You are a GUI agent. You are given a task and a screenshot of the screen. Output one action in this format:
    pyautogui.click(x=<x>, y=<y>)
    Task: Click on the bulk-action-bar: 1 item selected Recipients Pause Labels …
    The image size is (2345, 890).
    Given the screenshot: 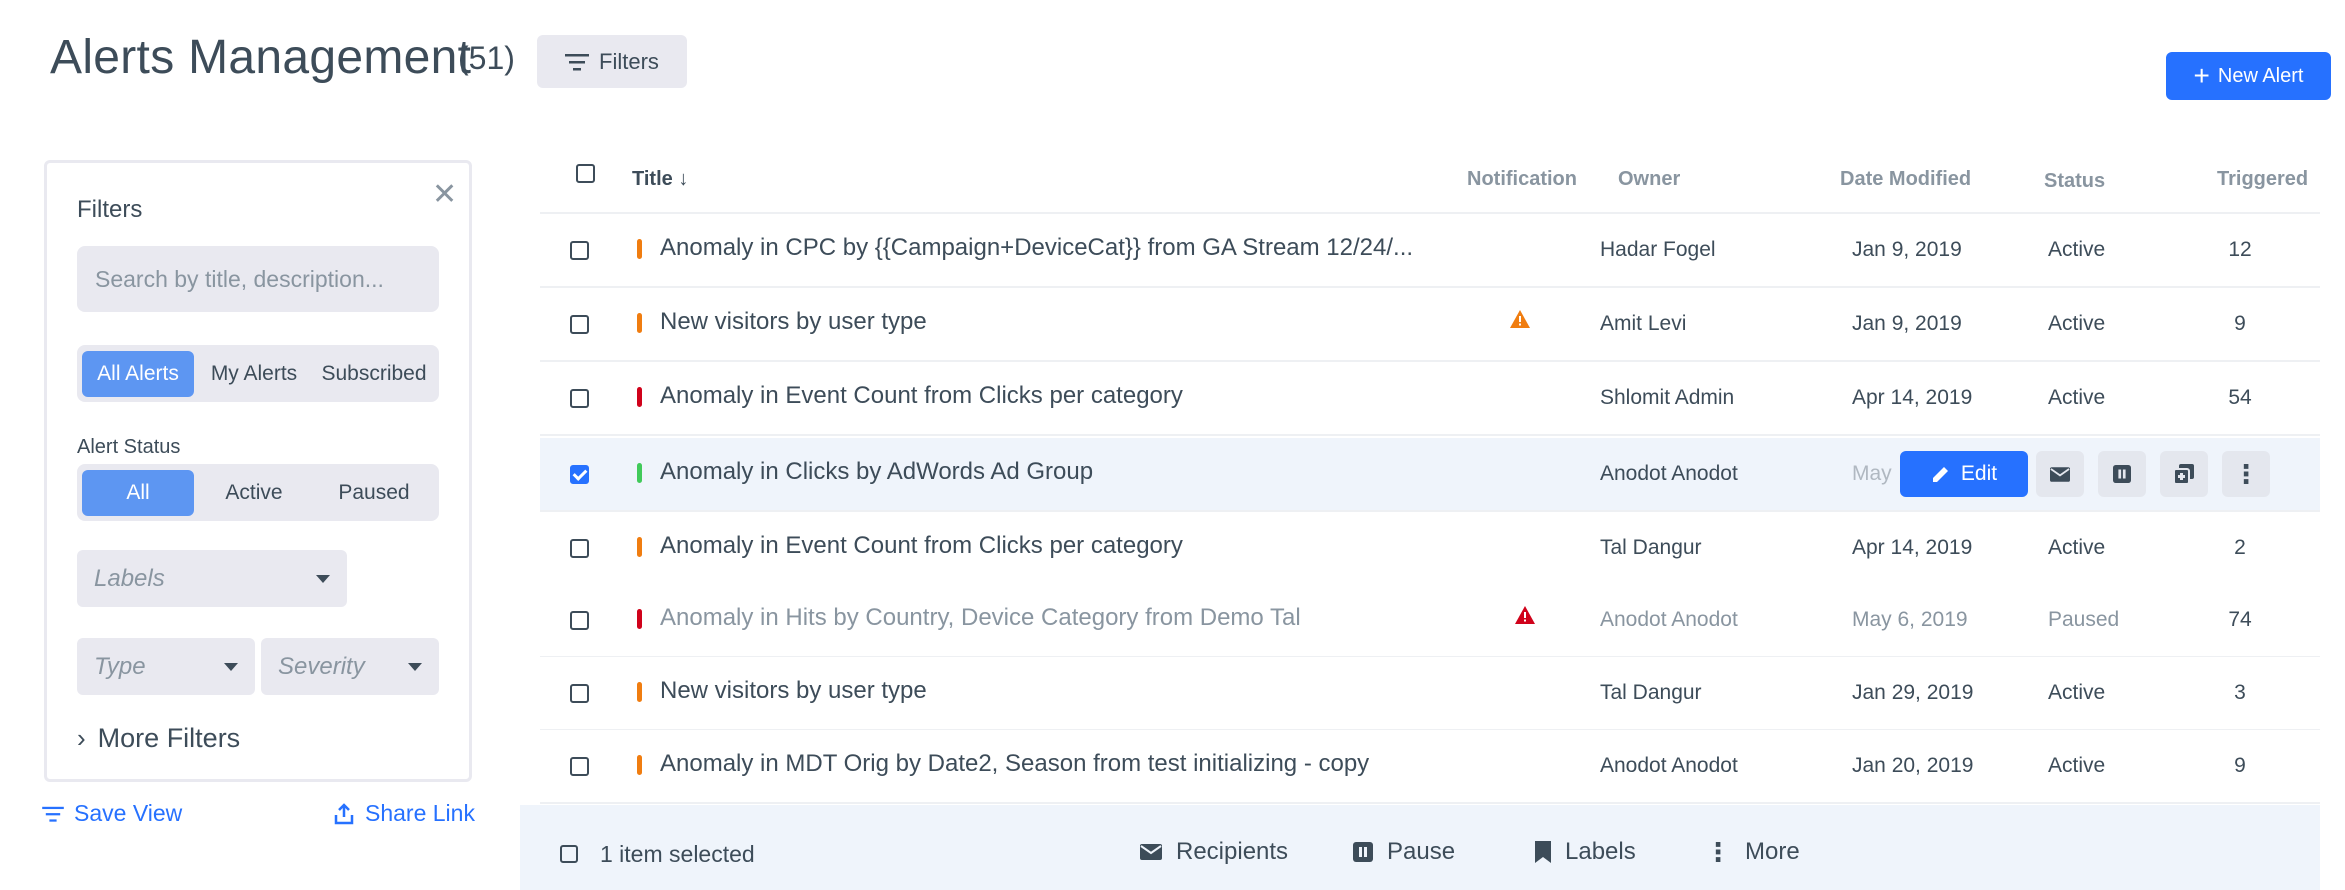 What is the action you would take?
    pyautogui.click(x=1420, y=847)
    